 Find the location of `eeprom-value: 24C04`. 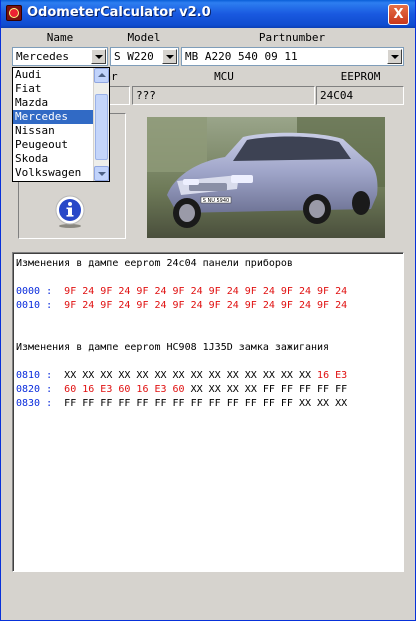

eeprom-value: 24C04 is located at coordinates (337, 95).